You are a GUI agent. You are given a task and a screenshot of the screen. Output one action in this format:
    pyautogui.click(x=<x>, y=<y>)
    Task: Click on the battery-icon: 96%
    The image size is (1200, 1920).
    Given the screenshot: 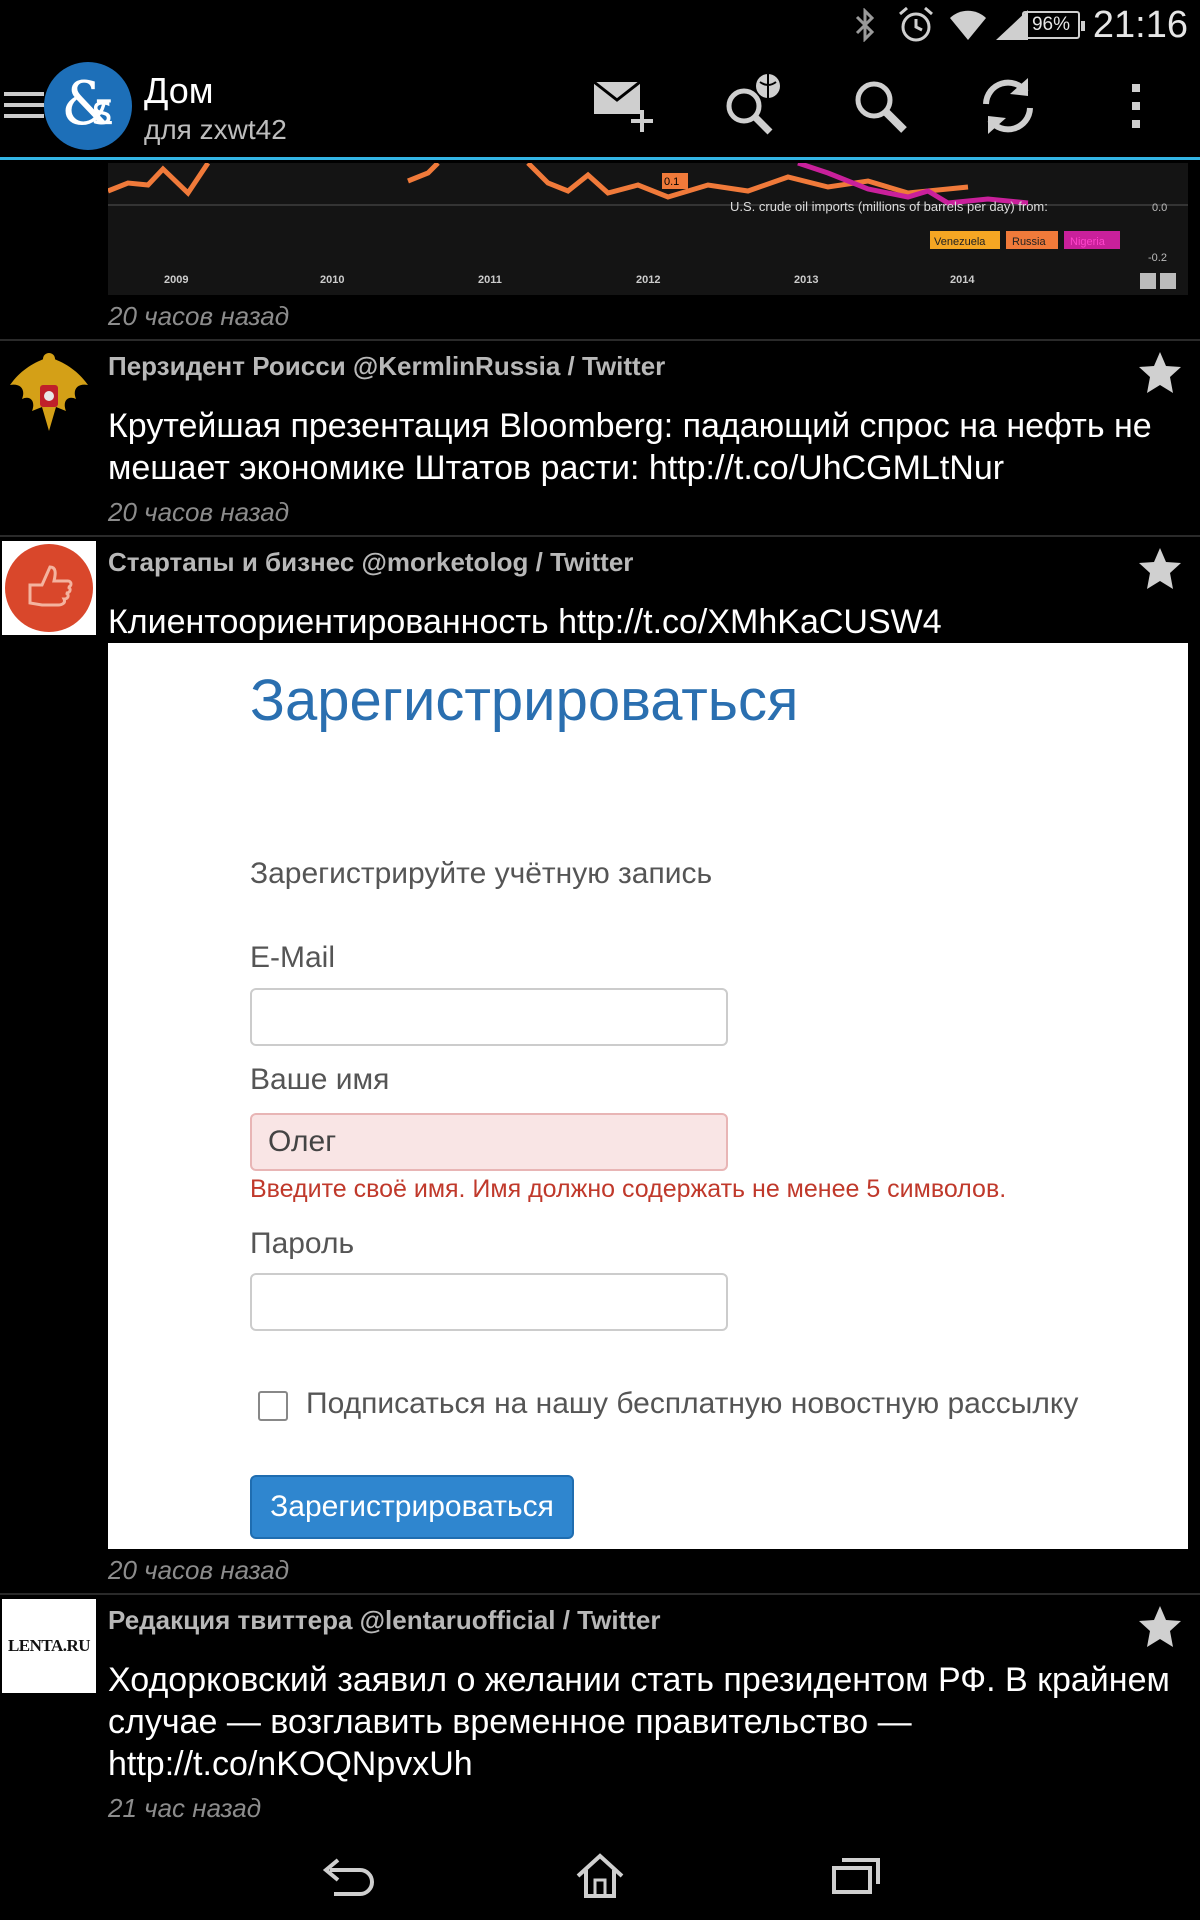 What is the action you would take?
    pyautogui.click(x=1053, y=25)
    